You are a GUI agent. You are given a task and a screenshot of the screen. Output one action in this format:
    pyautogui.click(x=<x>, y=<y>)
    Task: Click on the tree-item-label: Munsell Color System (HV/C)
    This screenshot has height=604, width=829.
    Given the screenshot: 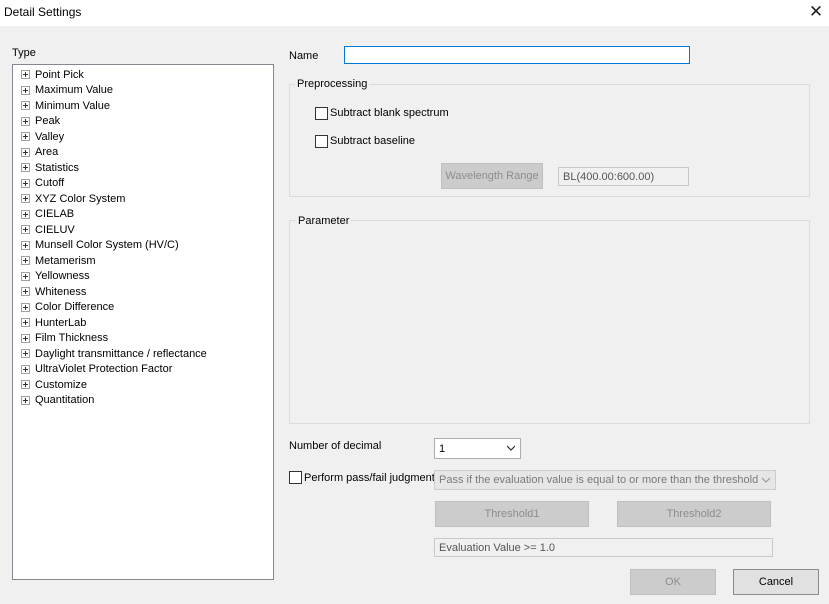 What is the action you would take?
    pyautogui.click(x=107, y=245)
    